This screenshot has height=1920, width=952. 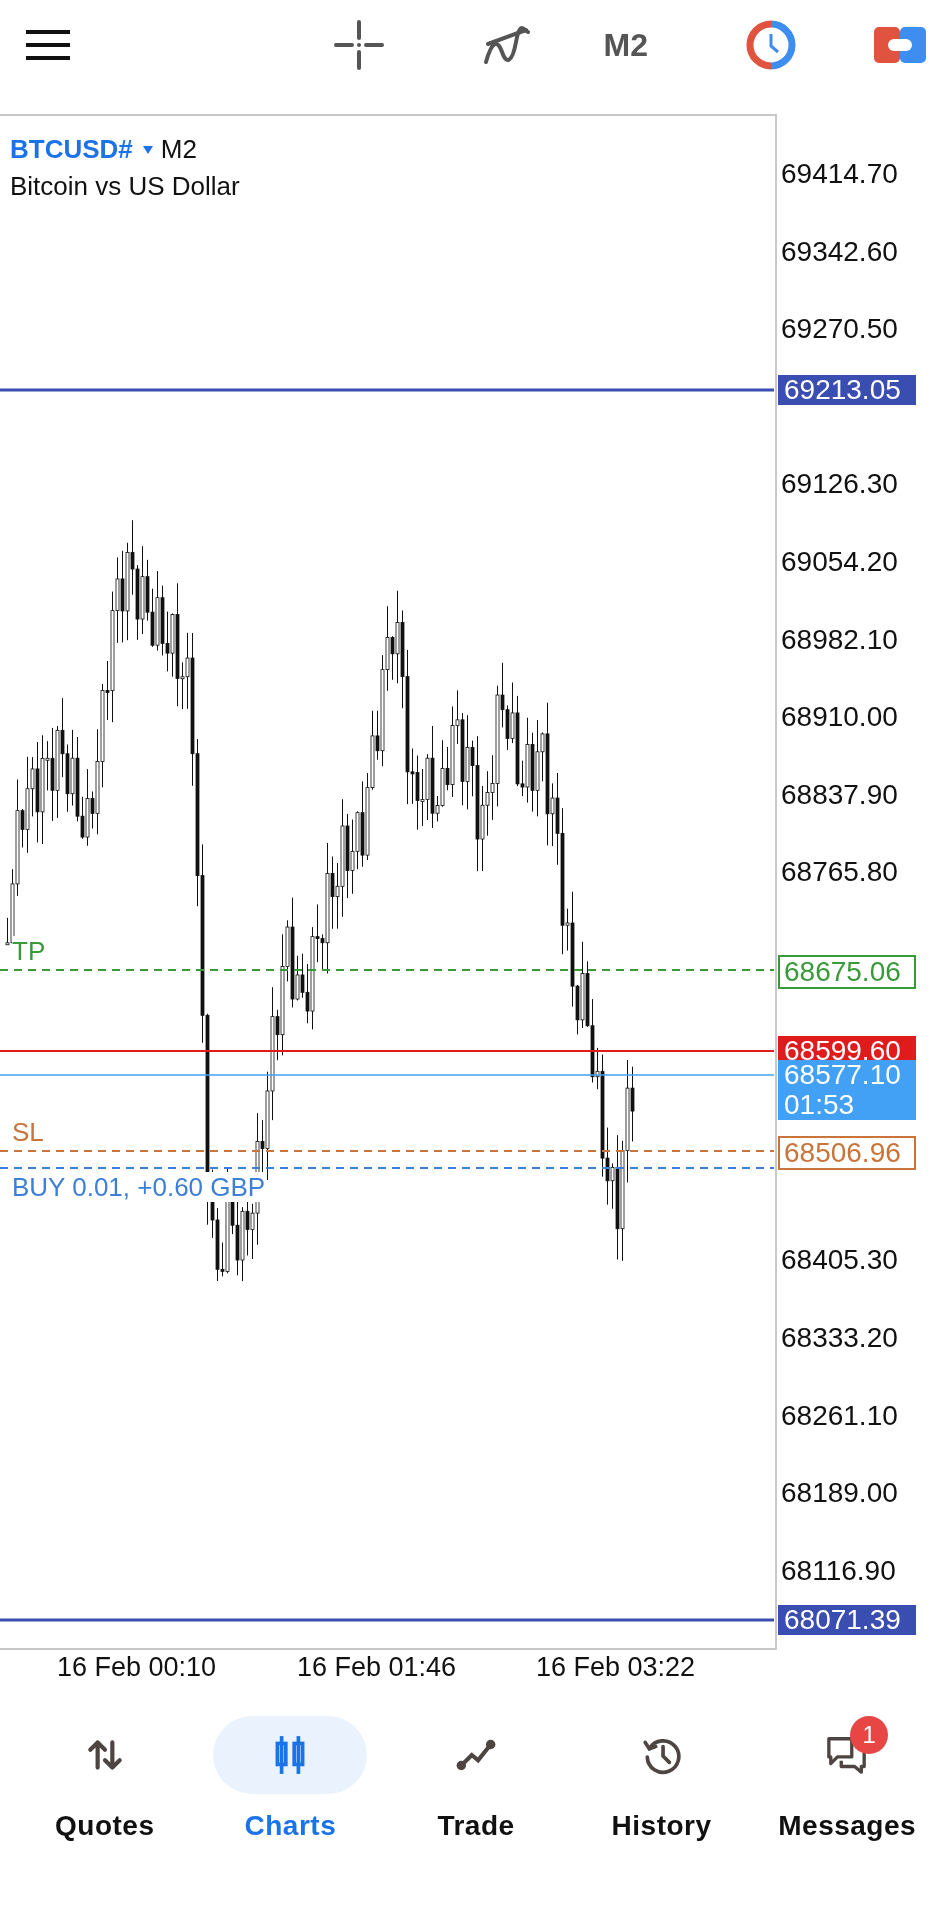 What do you see at coordinates (847, 1153) in the screenshot?
I see `price-label: 68506.96` at bounding box center [847, 1153].